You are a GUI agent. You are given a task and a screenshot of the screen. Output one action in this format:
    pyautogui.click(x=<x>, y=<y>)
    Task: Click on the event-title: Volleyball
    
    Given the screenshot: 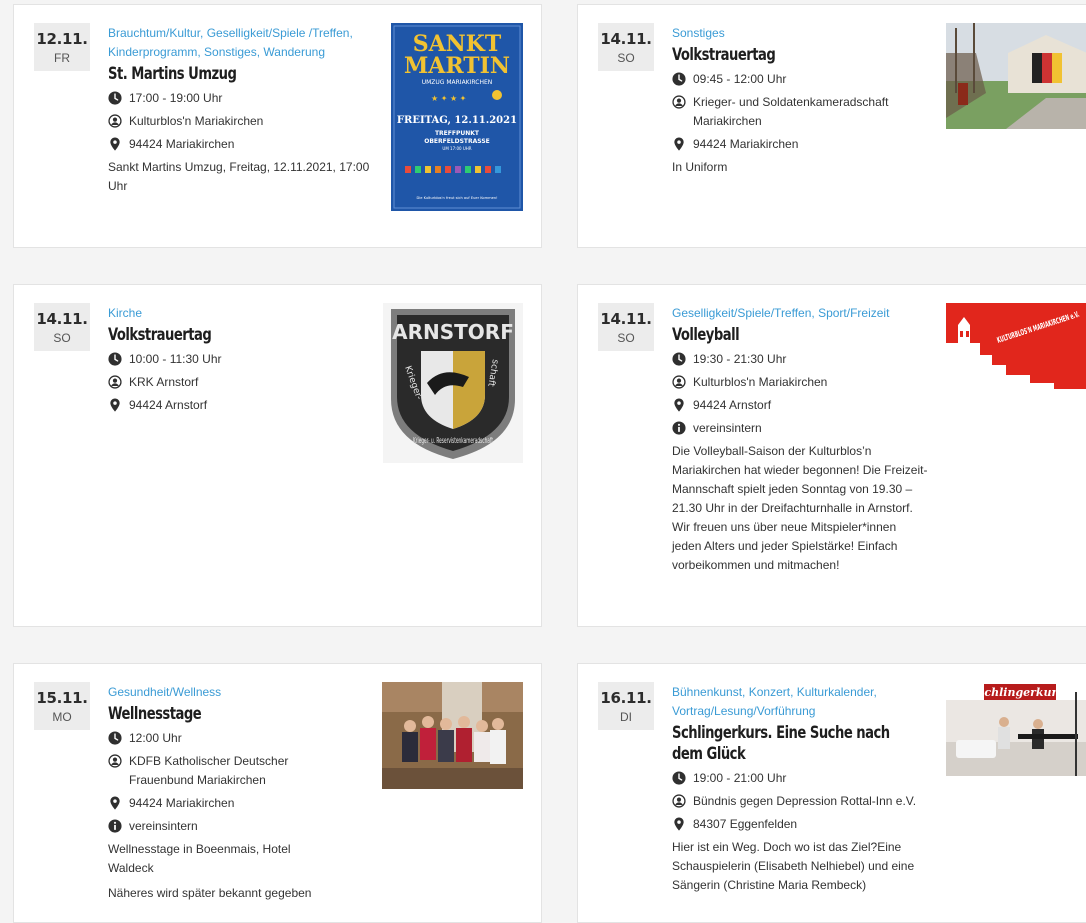 What is the action you would take?
    pyautogui.click(x=782, y=335)
    